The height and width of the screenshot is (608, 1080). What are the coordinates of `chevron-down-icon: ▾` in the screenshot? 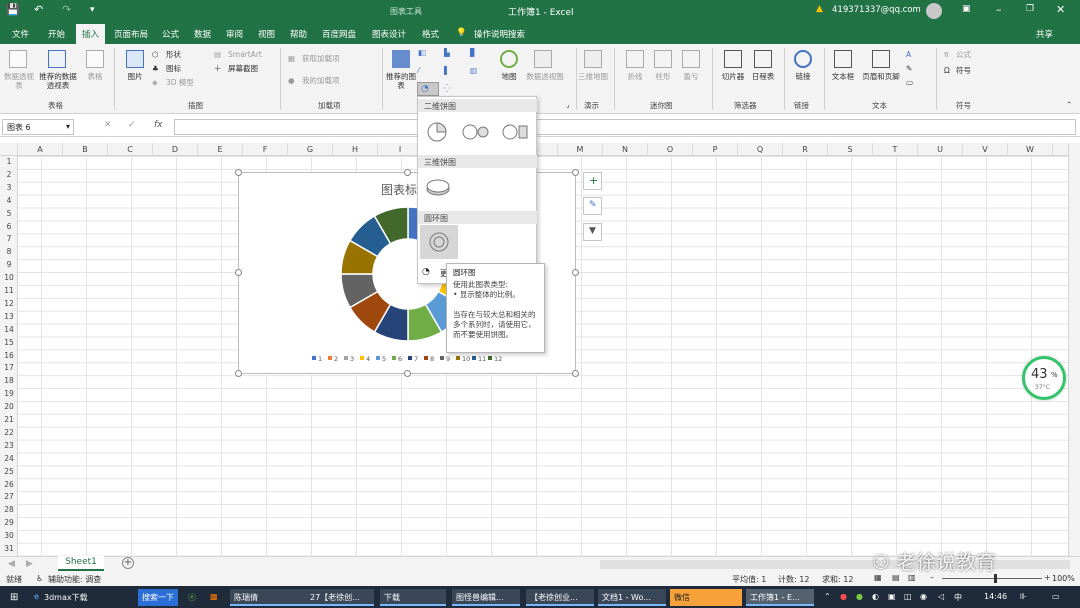 It's located at (68, 126).